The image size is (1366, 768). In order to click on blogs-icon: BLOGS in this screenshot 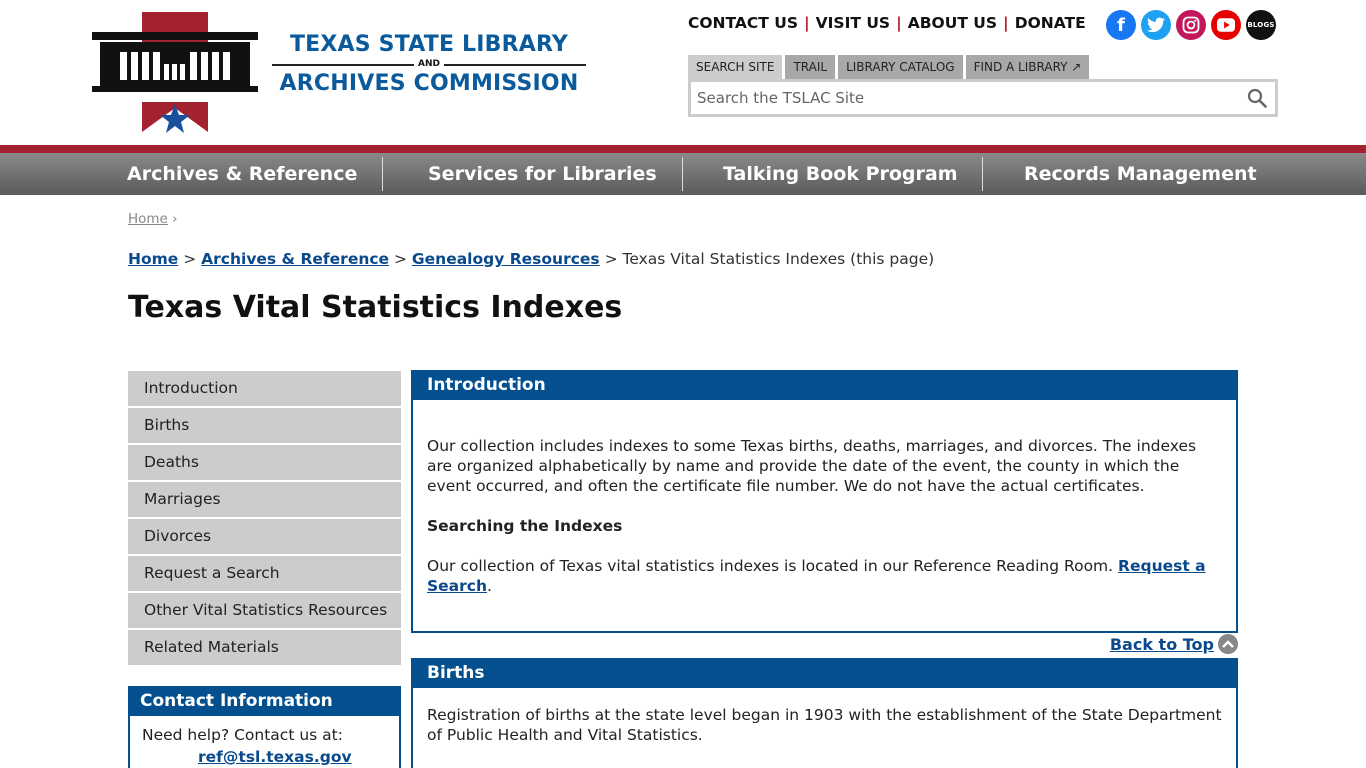, I will do `click(1261, 25)`.